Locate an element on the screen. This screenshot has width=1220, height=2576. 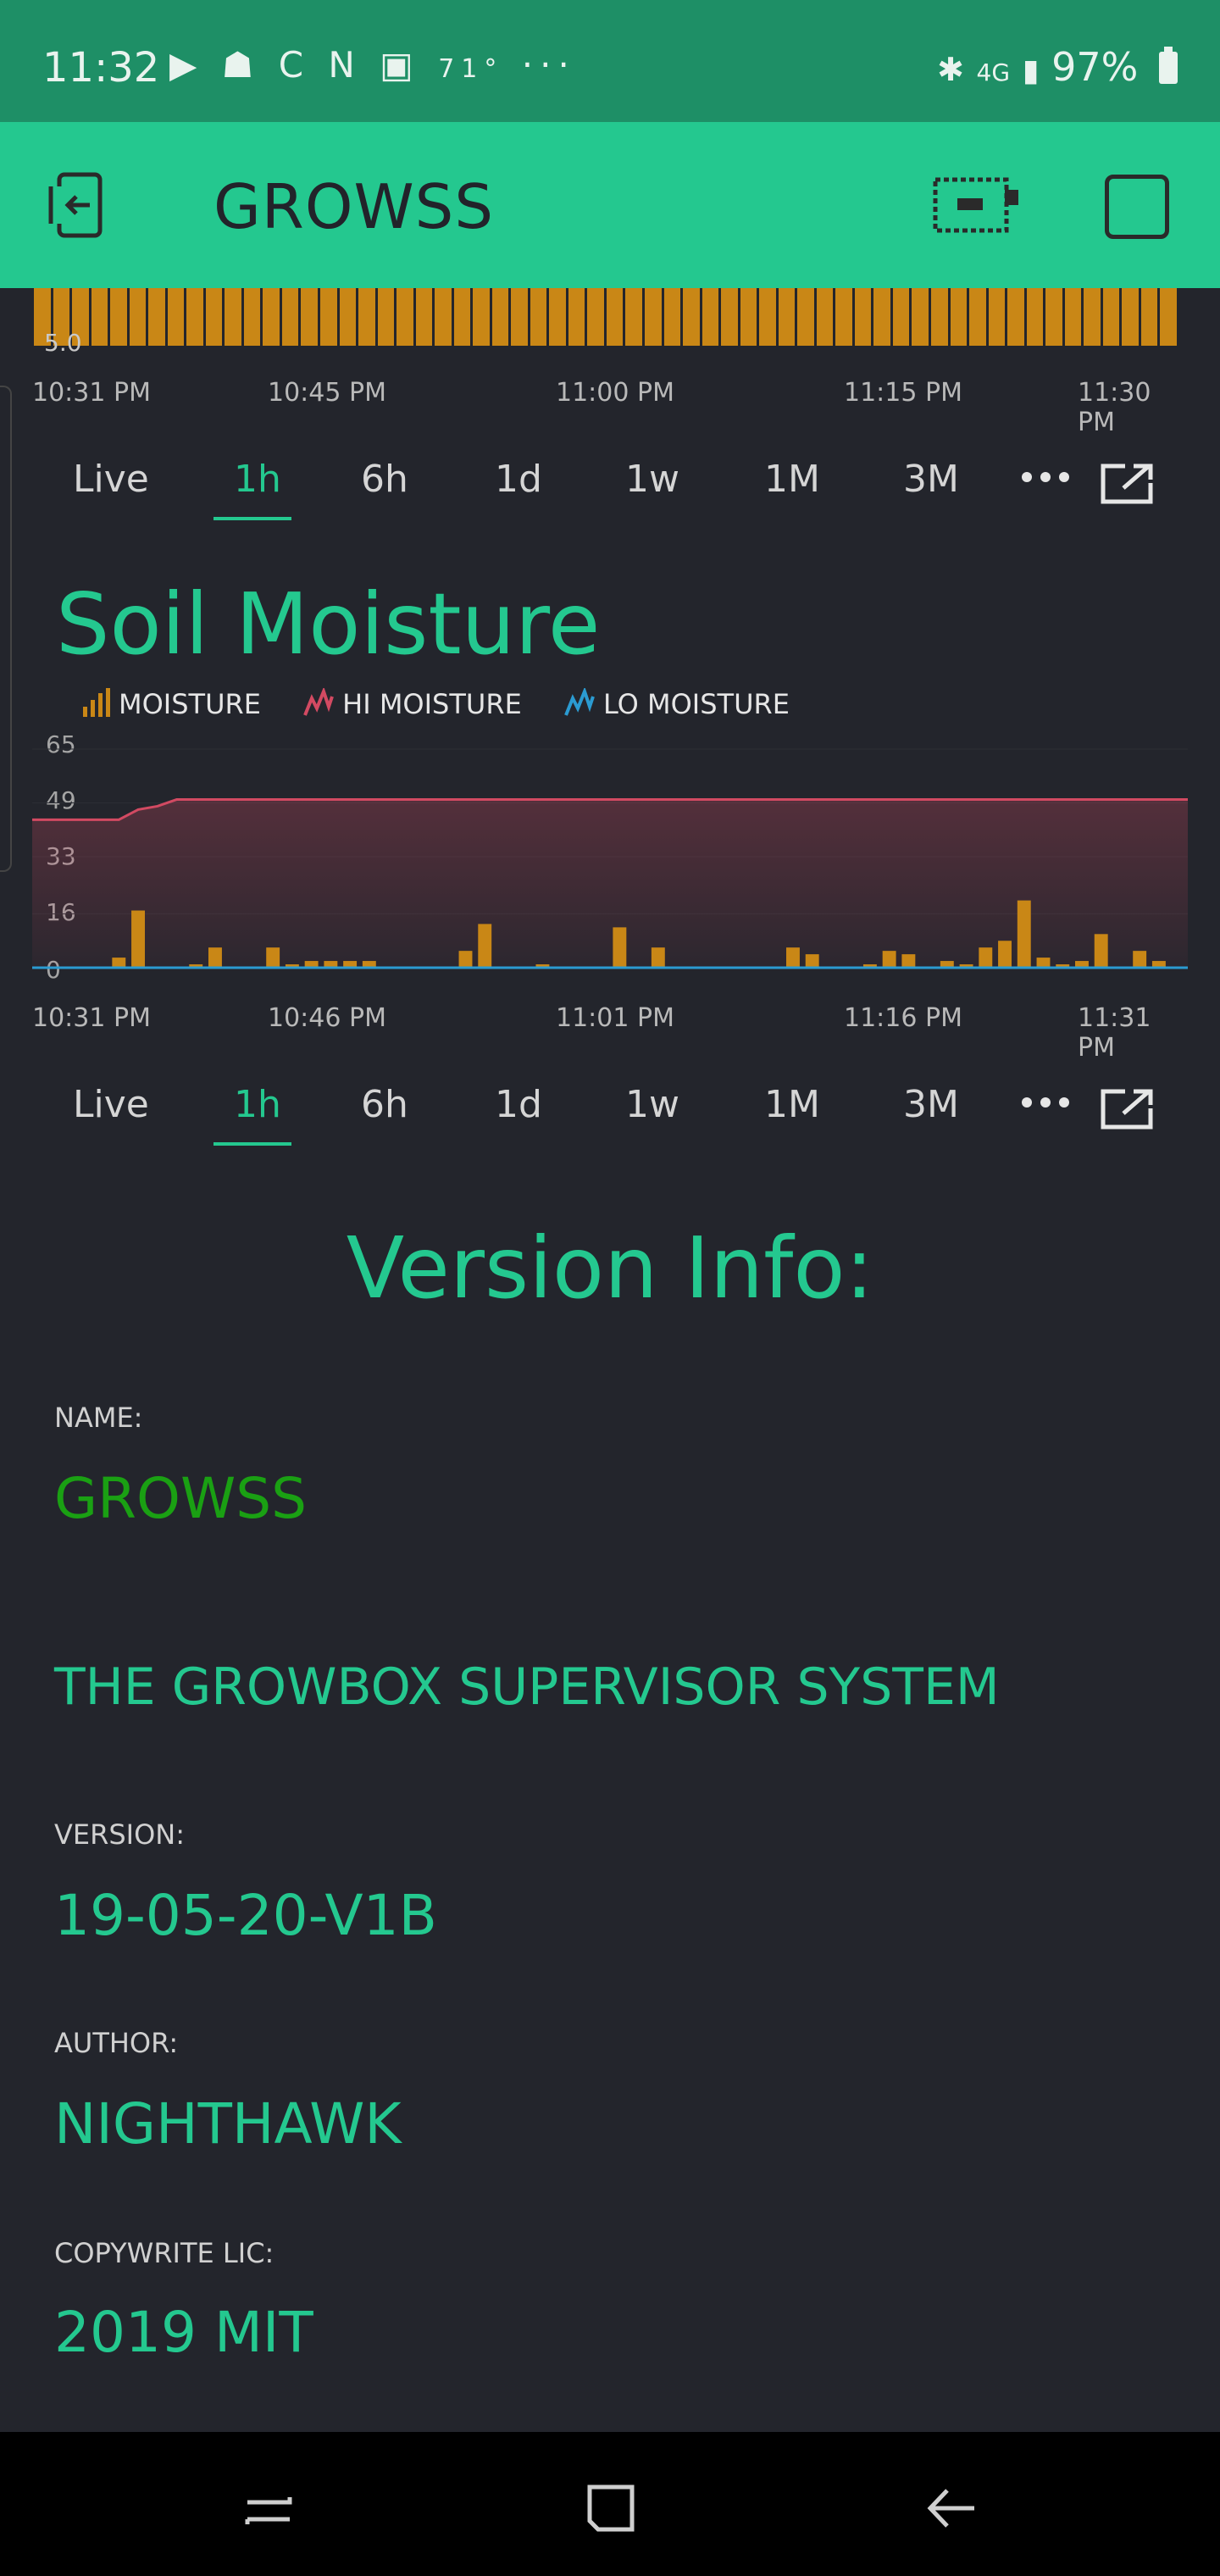
x-tick: 11:01 PM is located at coordinates (615, 1018).